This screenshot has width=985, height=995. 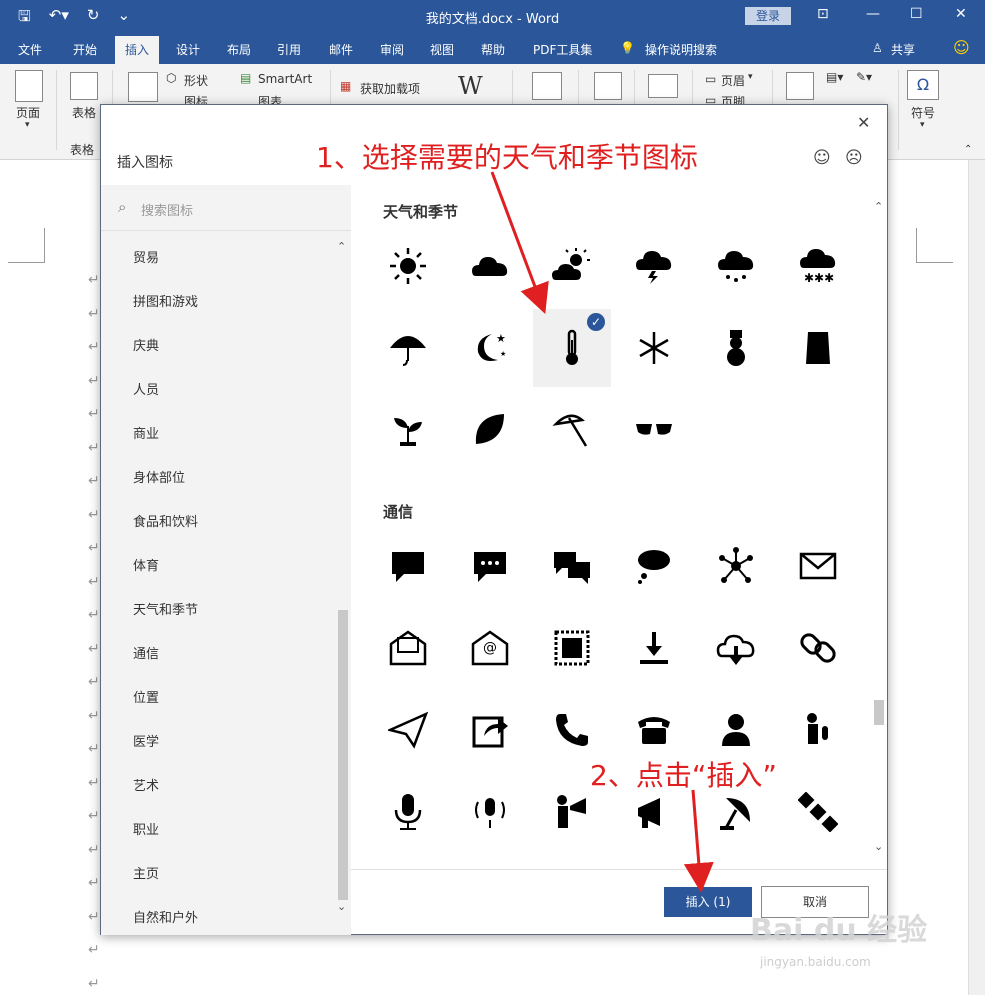 I want to click on comment-icon, so click(x=663, y=86).